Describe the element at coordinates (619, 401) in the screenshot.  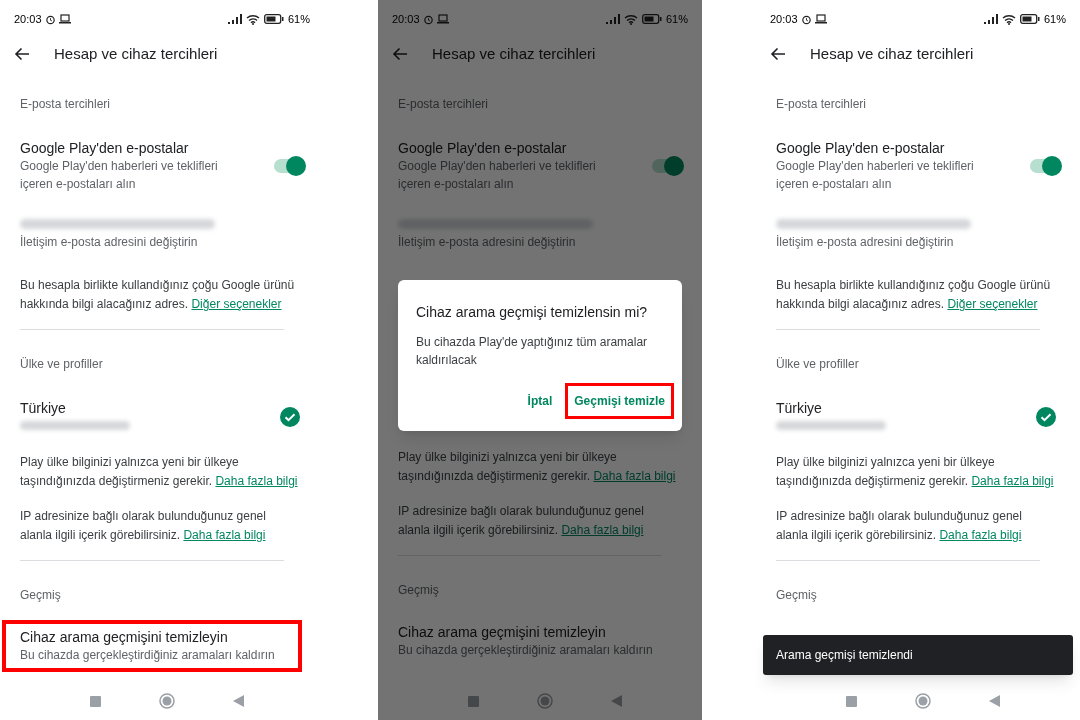
I see `dialog-button: Geçmişi temizle` at that location.